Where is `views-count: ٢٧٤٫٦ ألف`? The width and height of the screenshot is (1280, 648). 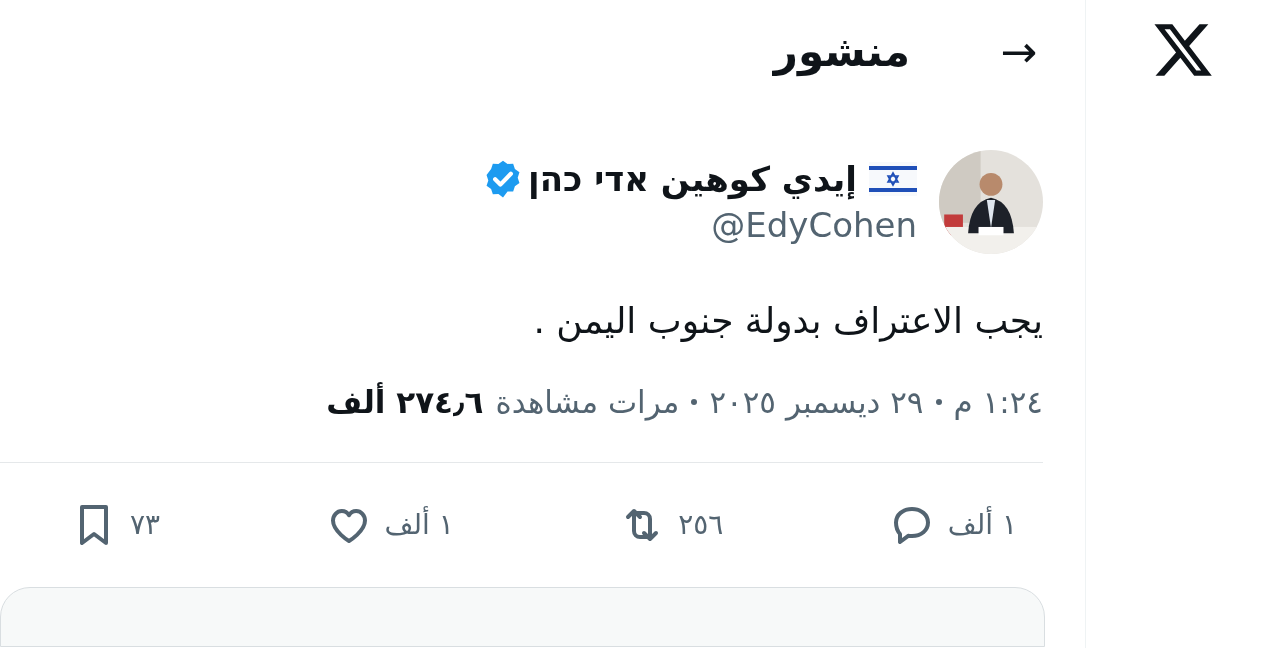
views-count: ٢٧٤٫٦ ألف is located at coordinates (405, 402).